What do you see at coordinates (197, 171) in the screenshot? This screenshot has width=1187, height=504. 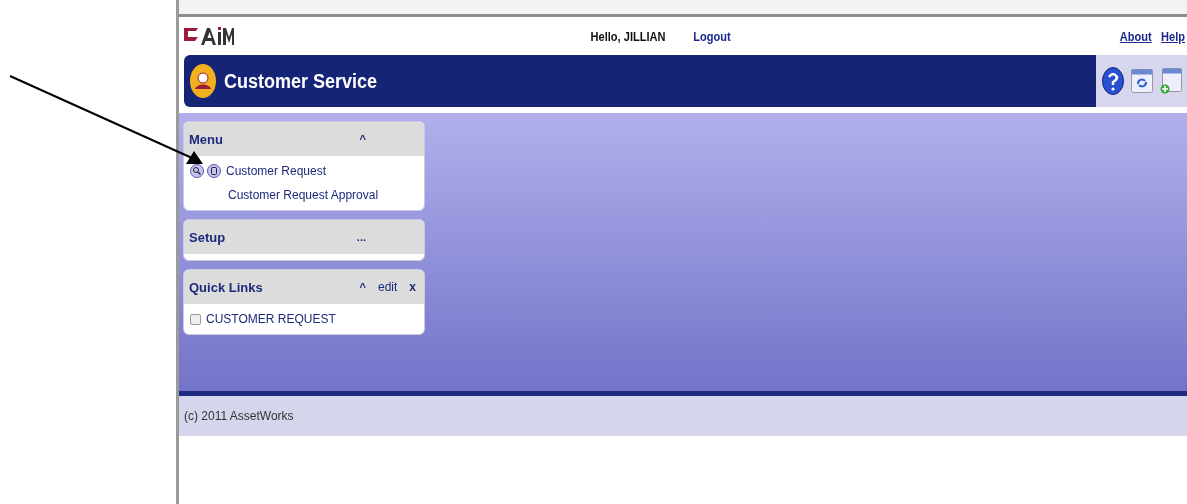 I see `search-icon` at bounding box center [197, 171].